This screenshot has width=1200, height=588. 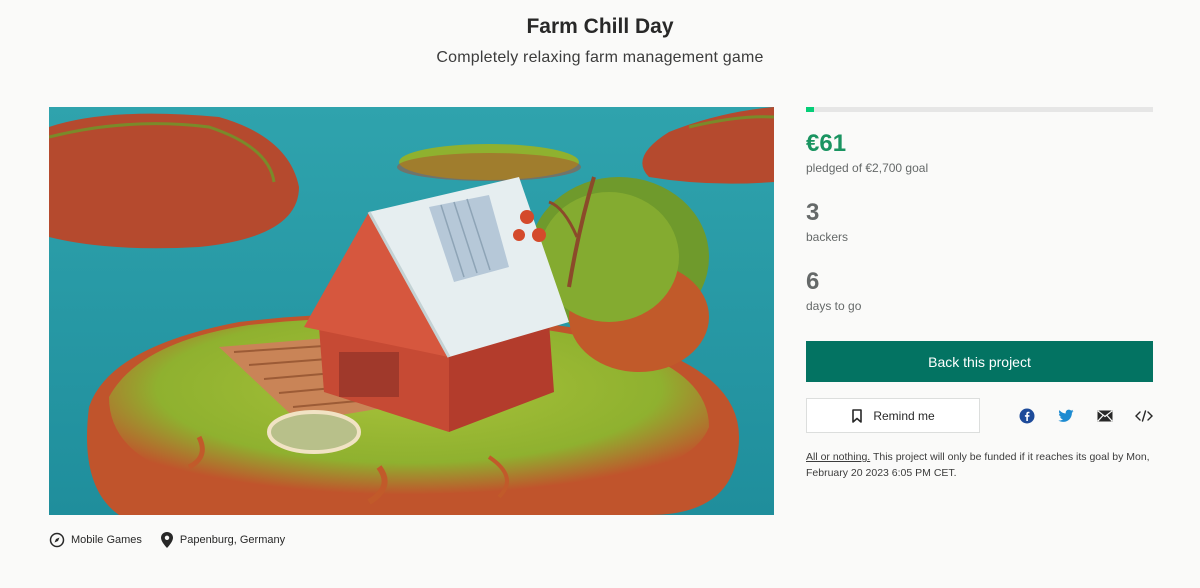 What do you see at coordinates (1144, 416) in the screenshot?
I see `embed-icon` at bounding box center [1144, 416].